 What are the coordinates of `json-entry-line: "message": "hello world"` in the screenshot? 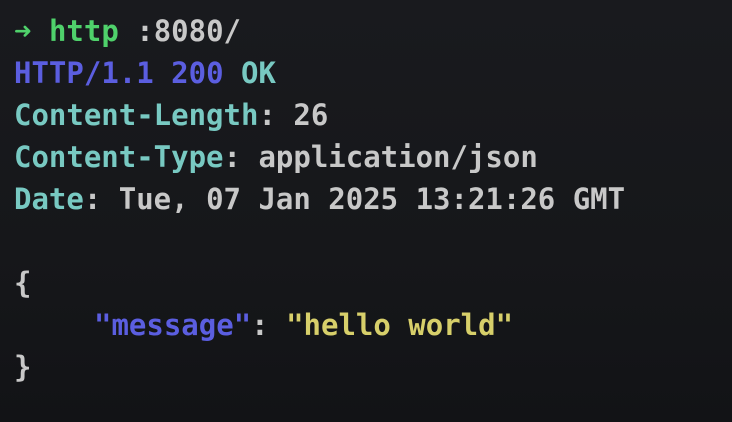 It's located at (371, 325).